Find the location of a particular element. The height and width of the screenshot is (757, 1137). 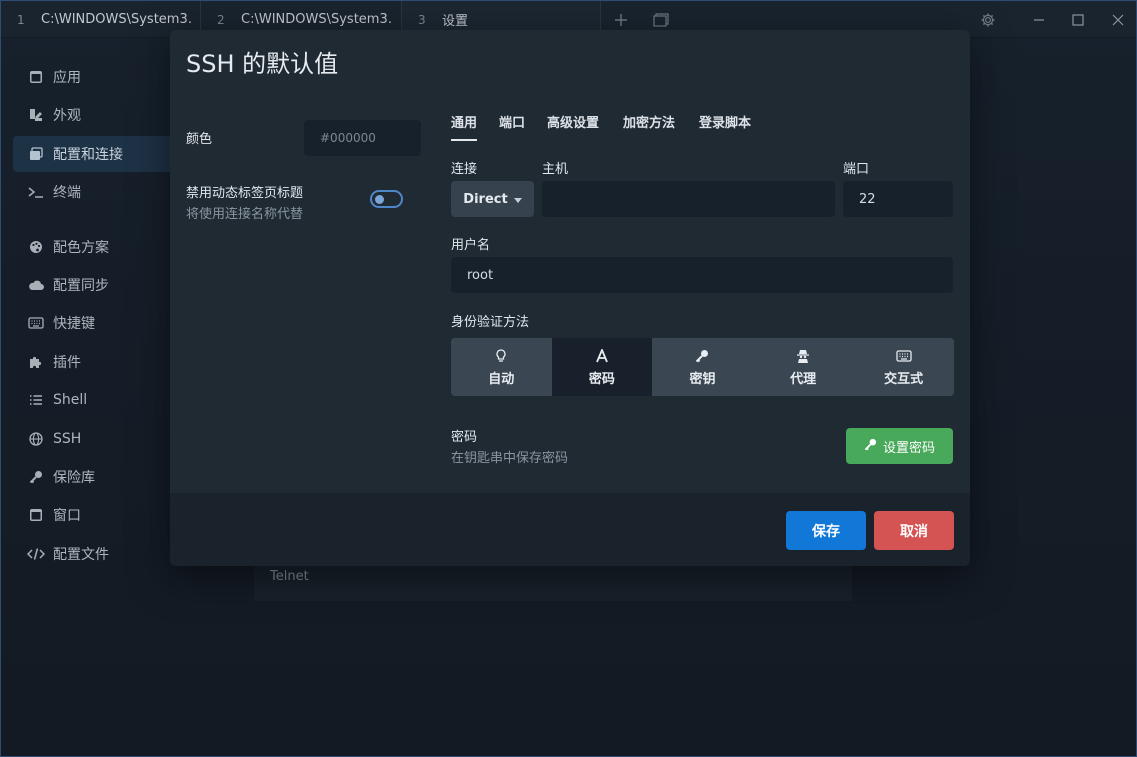

minimize-icon is located at coordinates (1039, 19).